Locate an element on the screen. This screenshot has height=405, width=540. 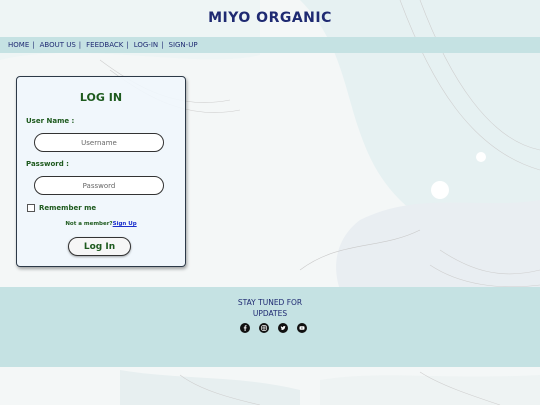
not-member-row: Not a member?Sign Up is located at coordinates (101, 224).